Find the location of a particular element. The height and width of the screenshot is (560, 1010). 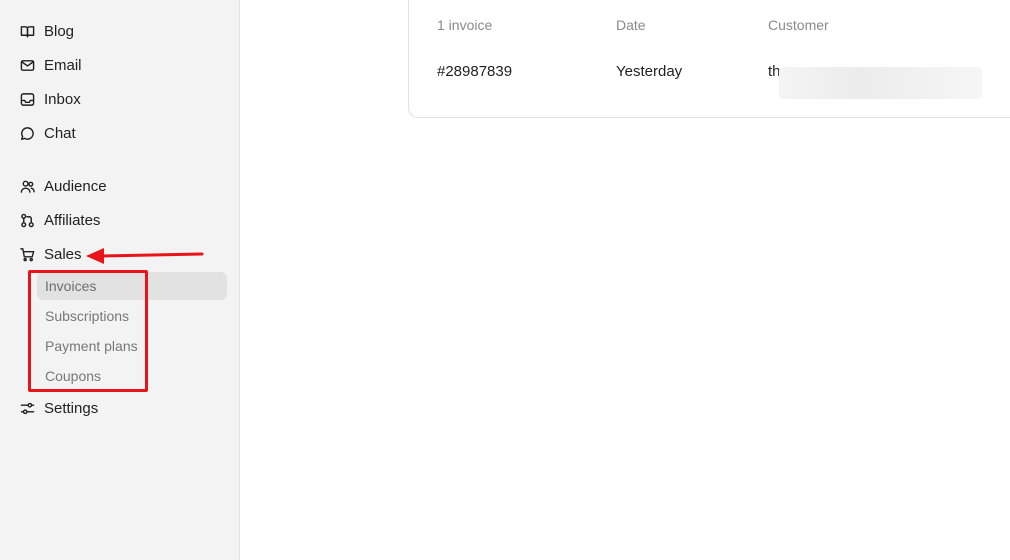

sliders-icon is located at coordinates (27, 408).